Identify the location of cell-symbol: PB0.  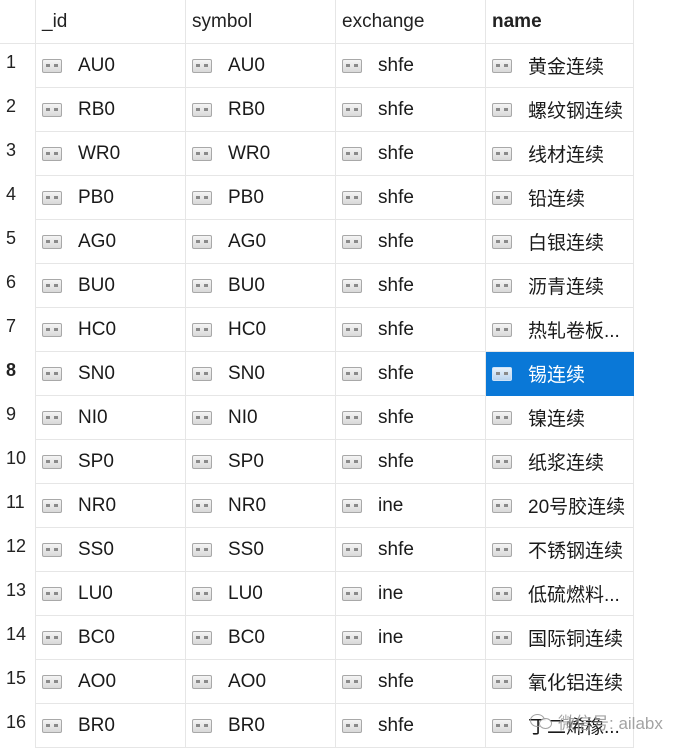
(261, 198).